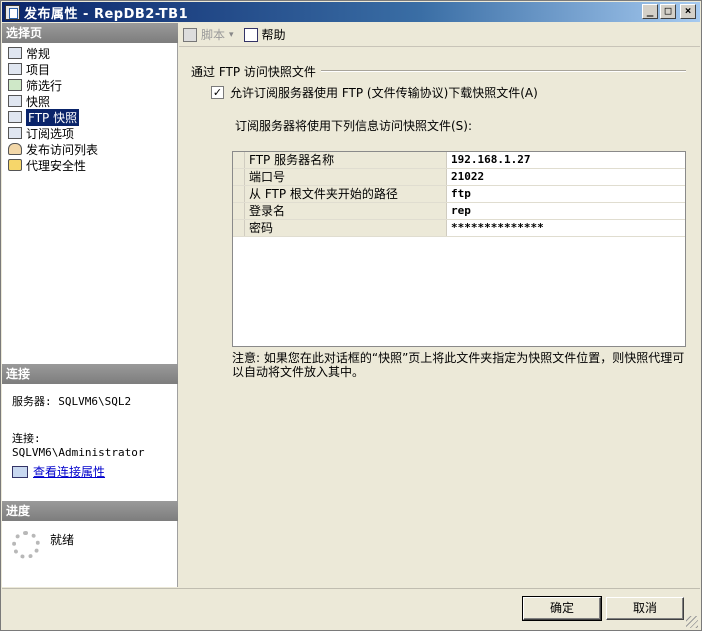  I want to click on page-item-filter-rows: 筛选行, so click(53, 85).